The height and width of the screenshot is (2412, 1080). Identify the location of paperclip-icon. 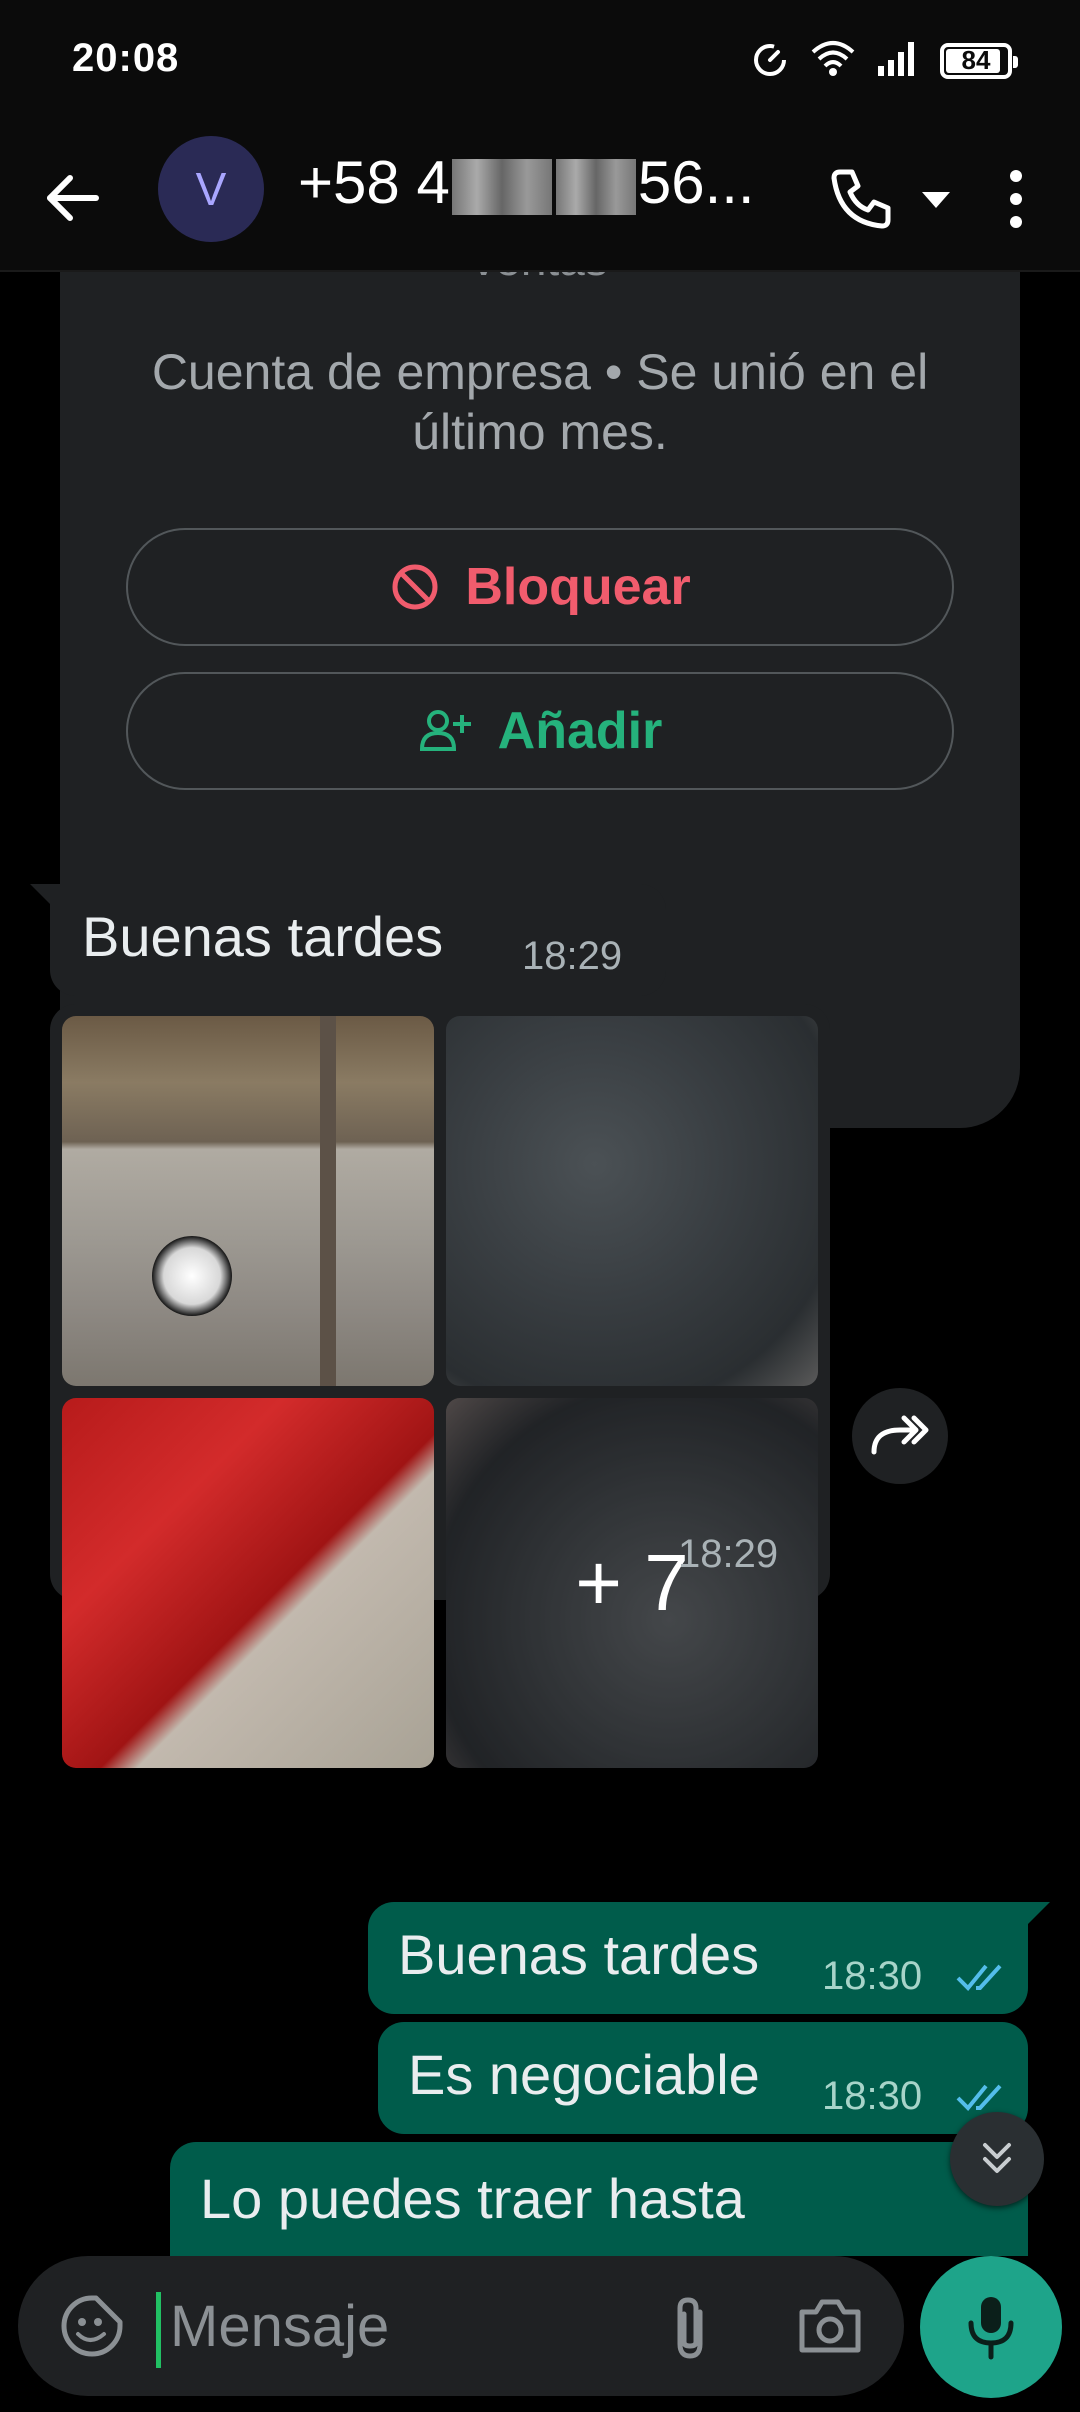
(690, 2328).